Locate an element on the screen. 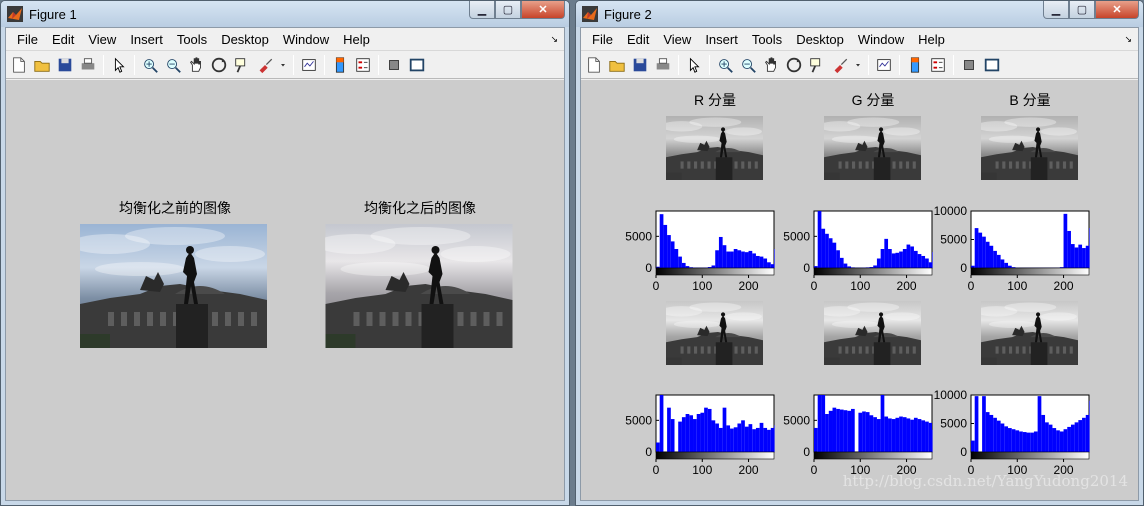 The height and width of the screenshot is (506, 1144). gray-scale-bar is located at coordinates (715, 271).